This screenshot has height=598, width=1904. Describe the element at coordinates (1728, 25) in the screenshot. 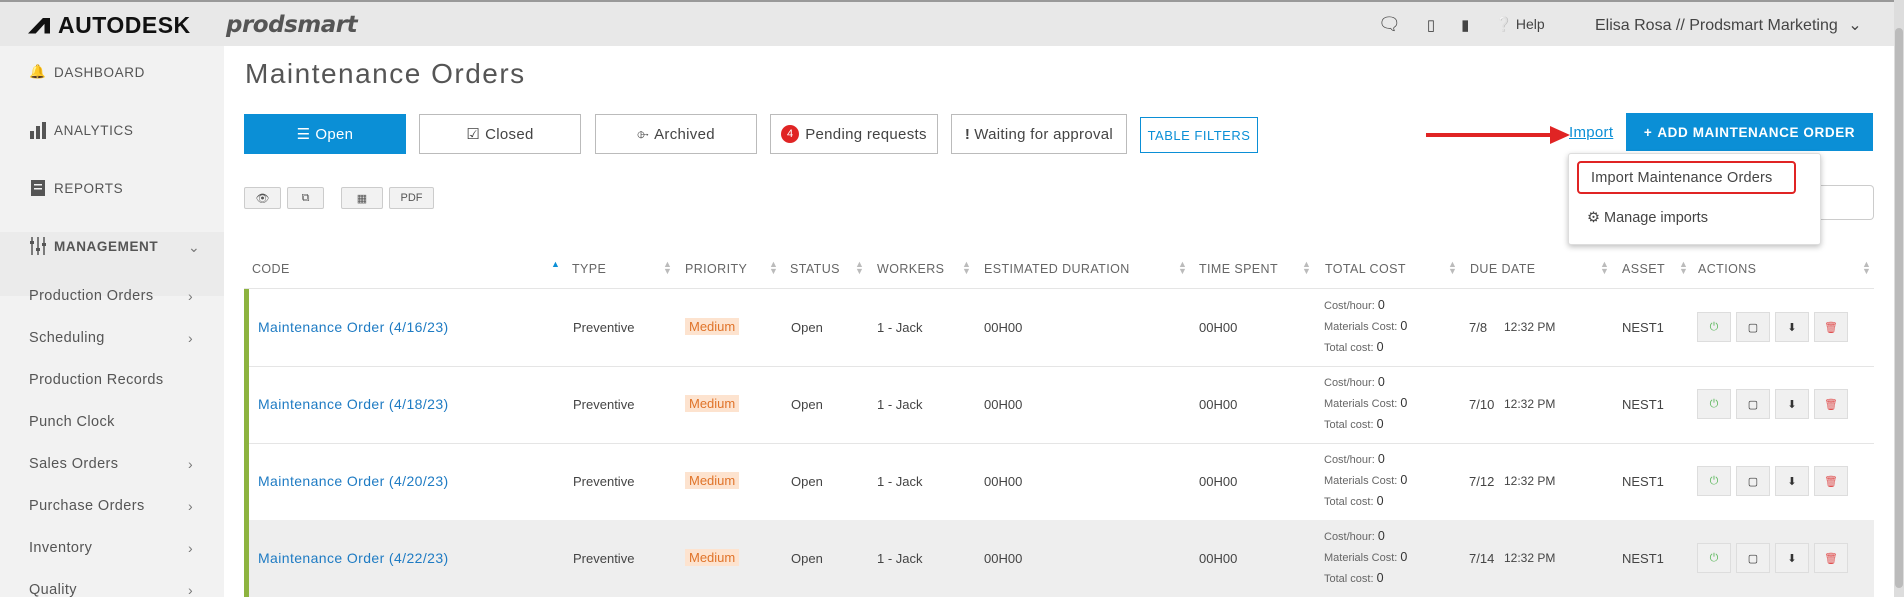

I see `user-menu: Elisa Rosa // Prodsmart Marketing ⌄` at that location.